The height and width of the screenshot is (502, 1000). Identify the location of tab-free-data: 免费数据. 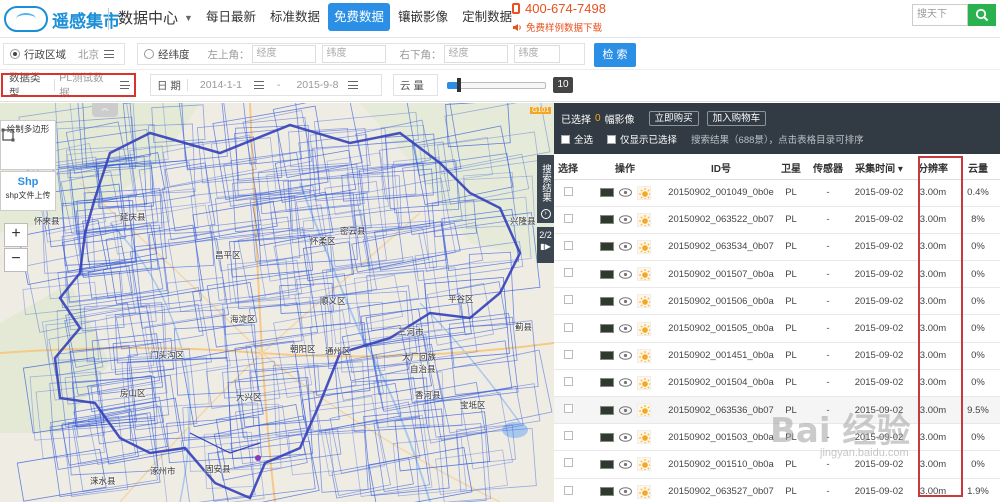
(359, 17).